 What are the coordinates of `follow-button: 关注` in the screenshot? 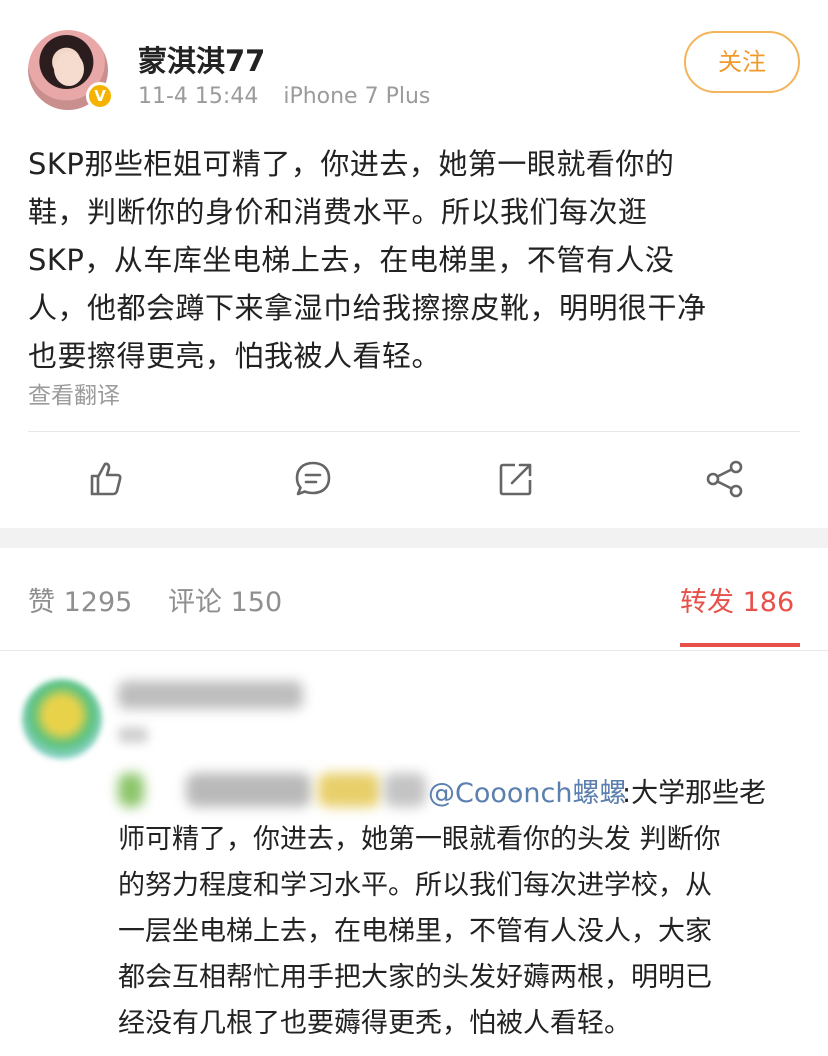 It's located at (742, 62).